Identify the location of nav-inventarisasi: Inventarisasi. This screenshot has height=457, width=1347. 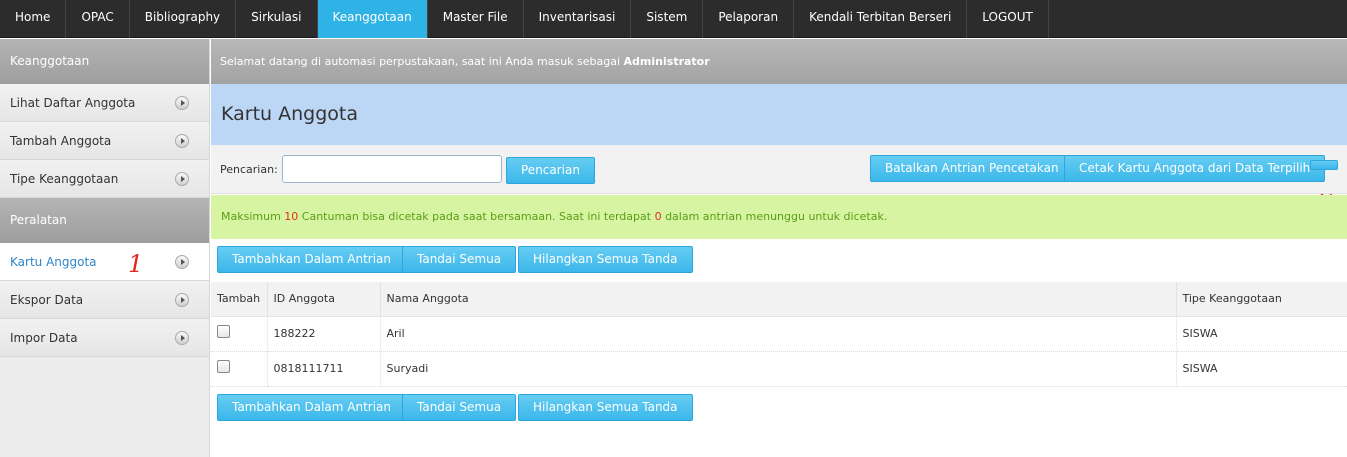
(578, 19).